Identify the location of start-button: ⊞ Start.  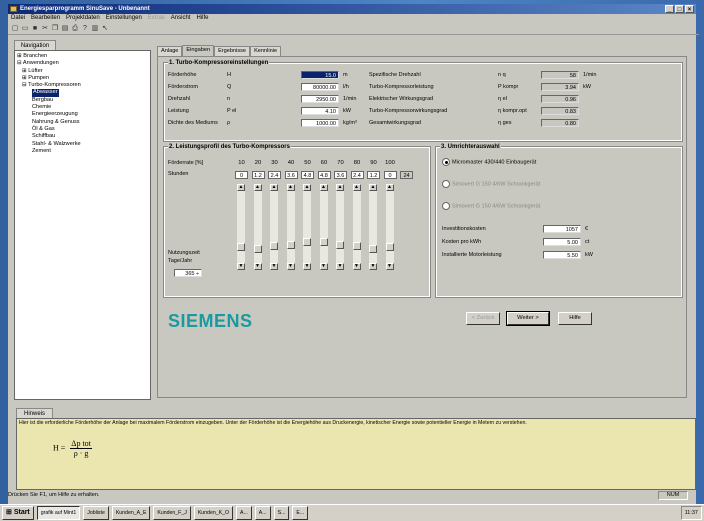
(18, 513).